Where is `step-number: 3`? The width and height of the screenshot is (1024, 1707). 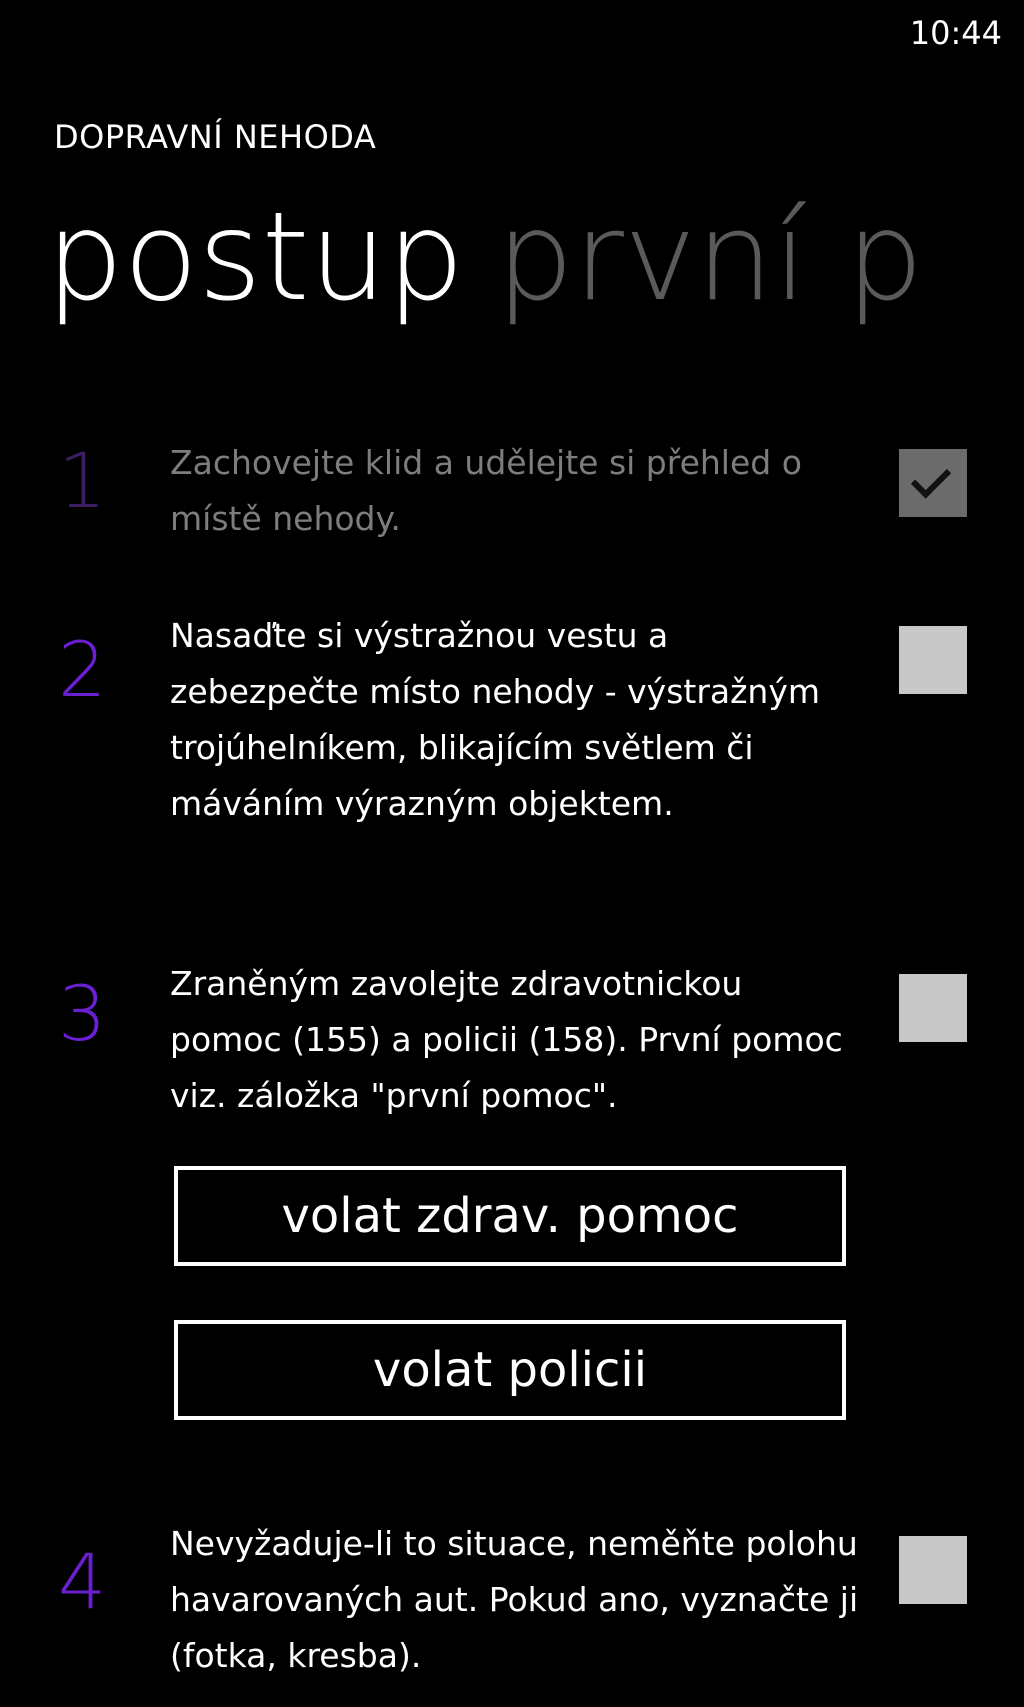
step-number: 3 is located at coordinates (82, 1013).